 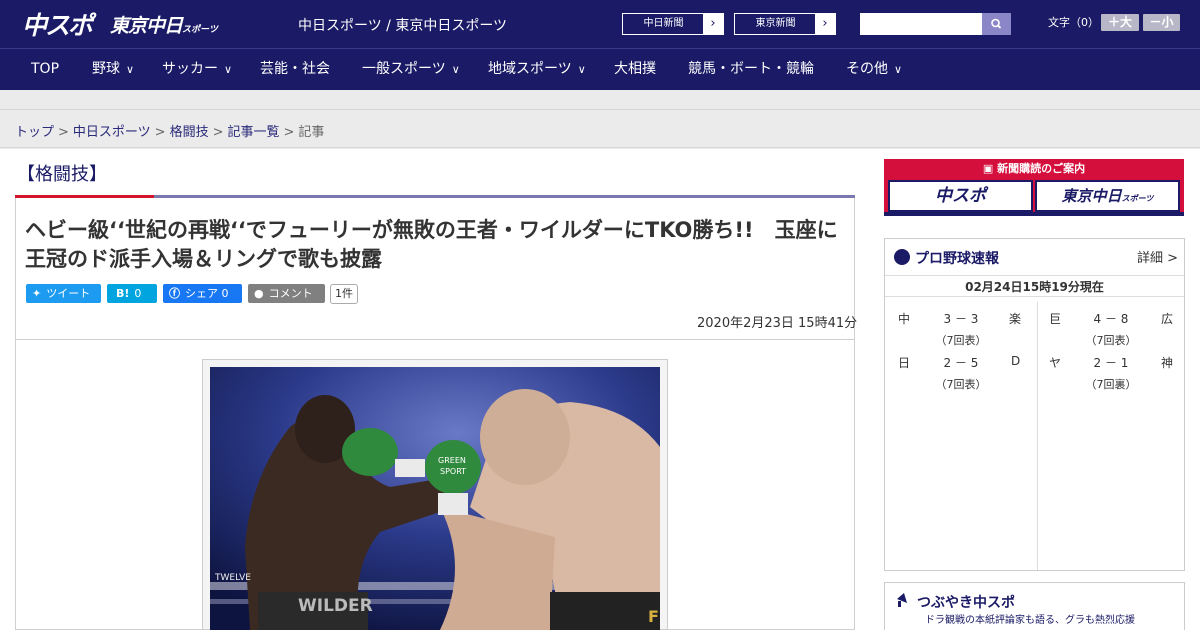 I want to click on nav-baseball: 野球 ∨, so click(x=113, y=69).